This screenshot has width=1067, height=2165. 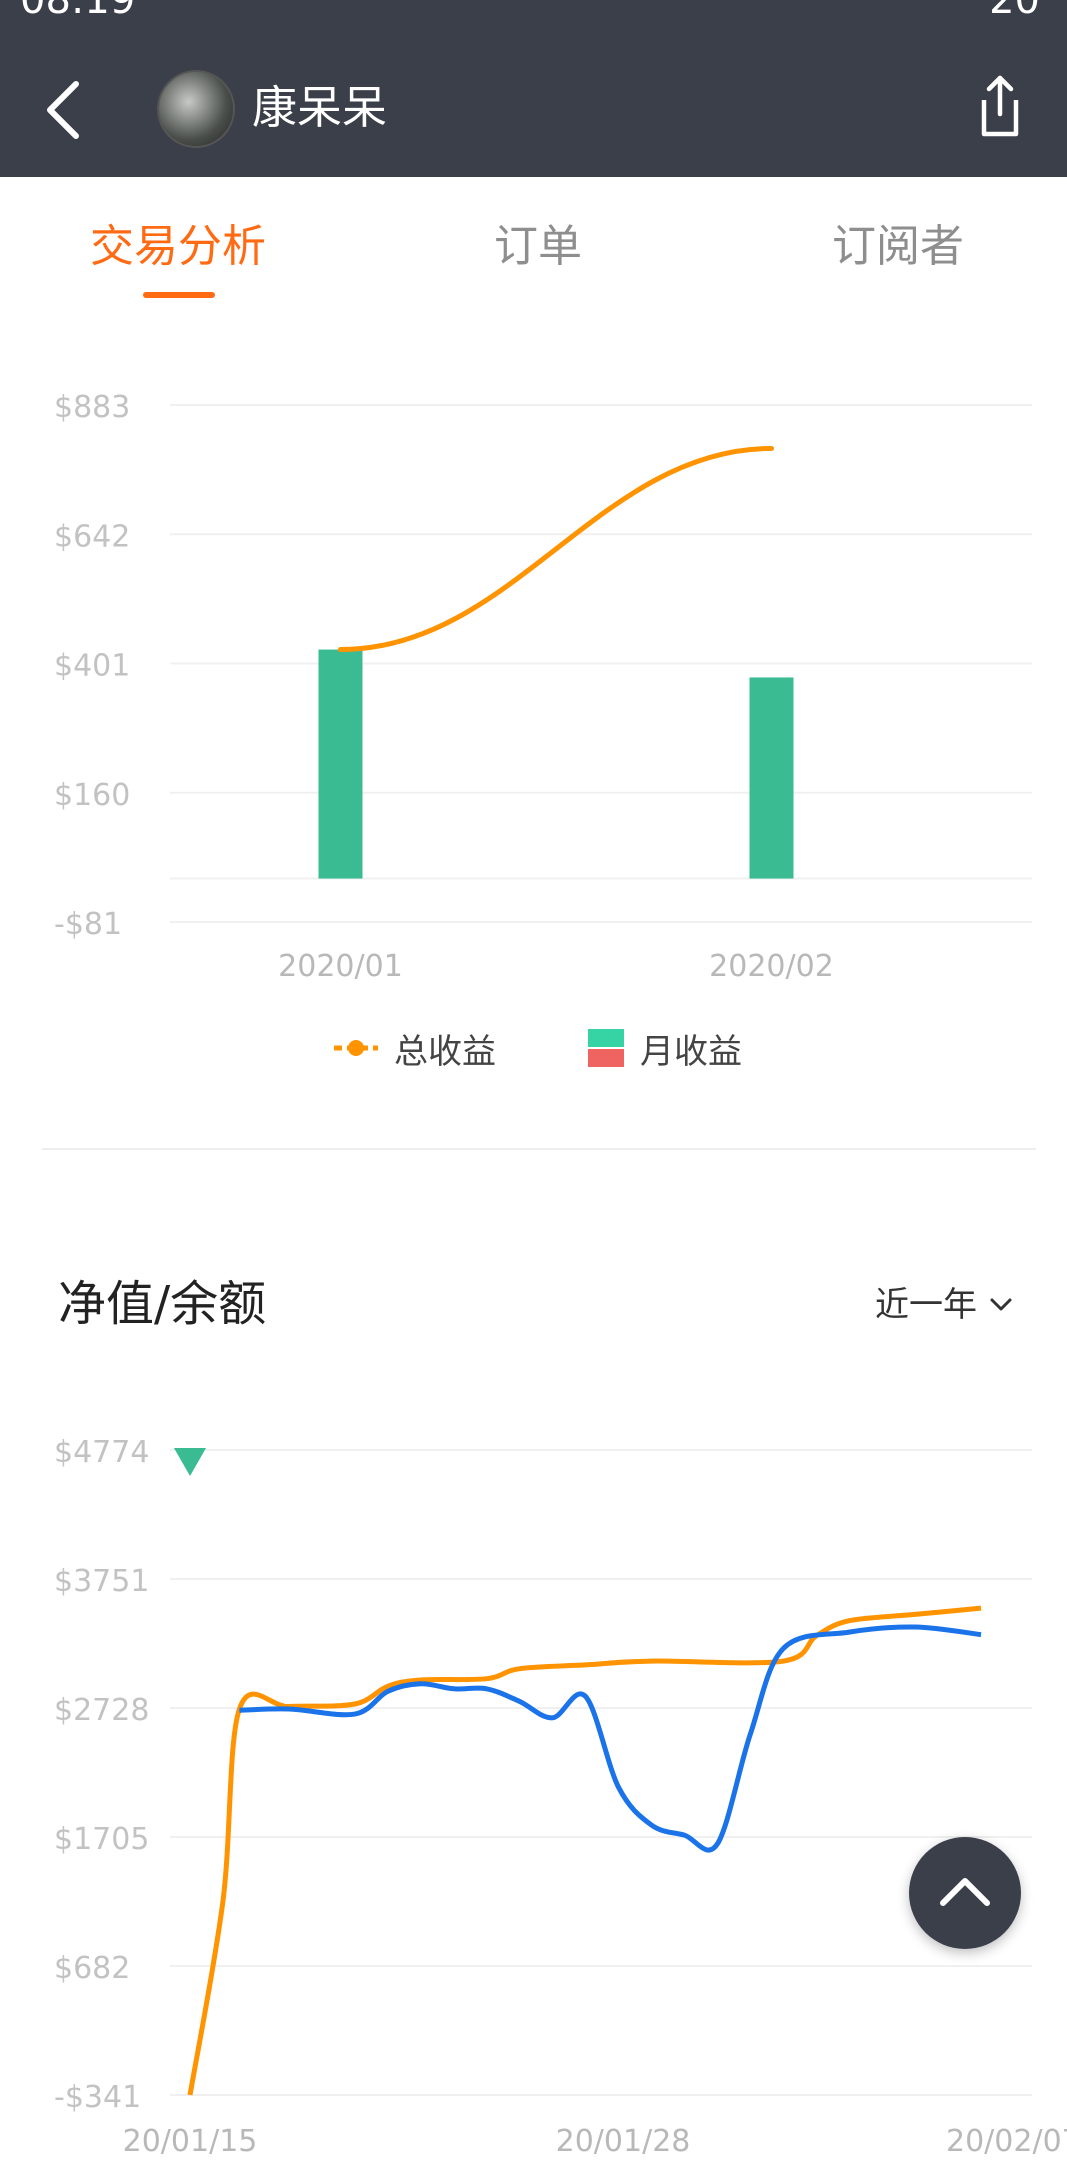 What do you see at coordinates (898, 247) in the screenshot?
I see `tab-subscribers: 订阅者` at bounding box center [898, 247].